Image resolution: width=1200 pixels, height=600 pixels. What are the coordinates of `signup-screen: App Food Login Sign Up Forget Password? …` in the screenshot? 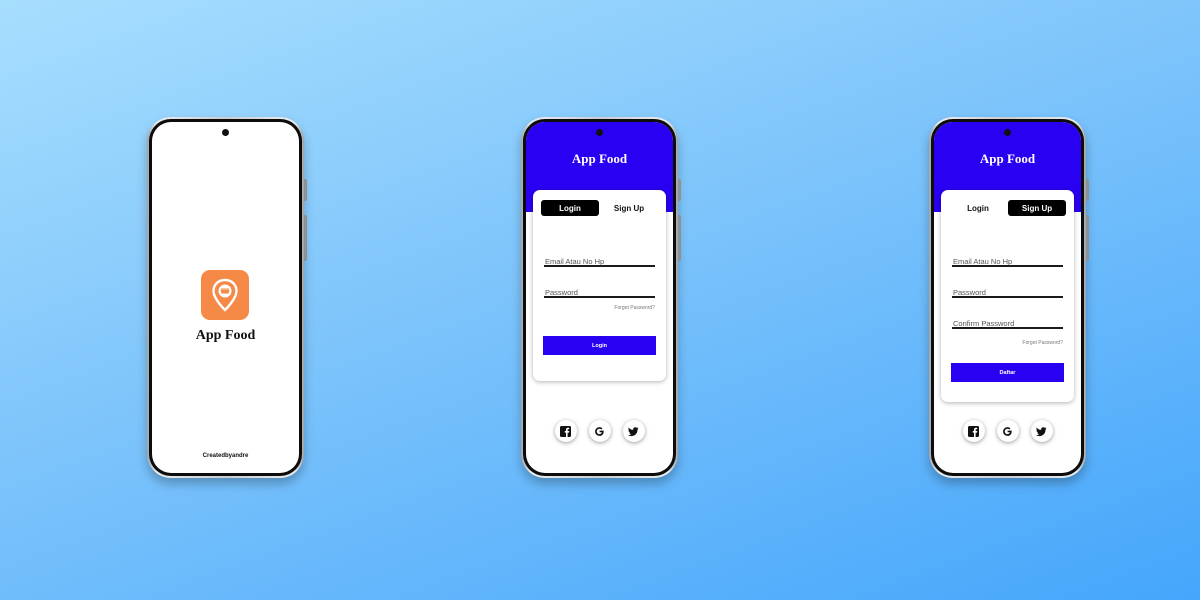 It's located at (1007, 297).